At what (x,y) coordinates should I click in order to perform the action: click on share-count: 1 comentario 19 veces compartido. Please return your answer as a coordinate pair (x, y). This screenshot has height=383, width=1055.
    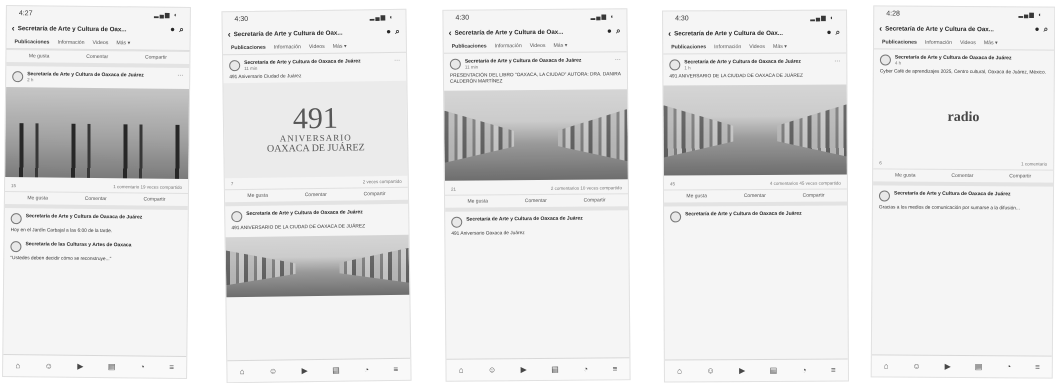
    Looking at the image, I should click on (147, 187).